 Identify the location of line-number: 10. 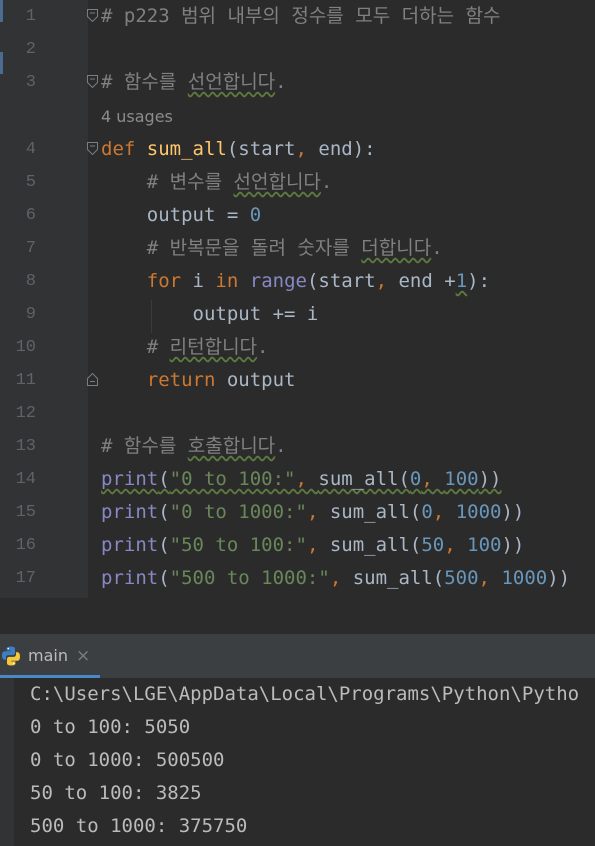
(25, 347).